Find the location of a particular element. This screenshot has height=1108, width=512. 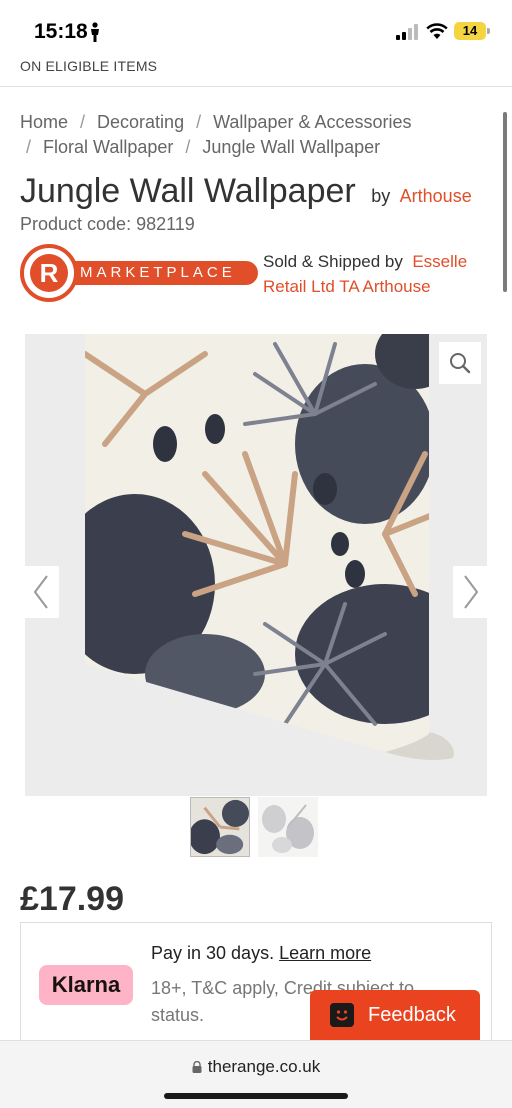

next-image-button is located at coordinates (470, 592).